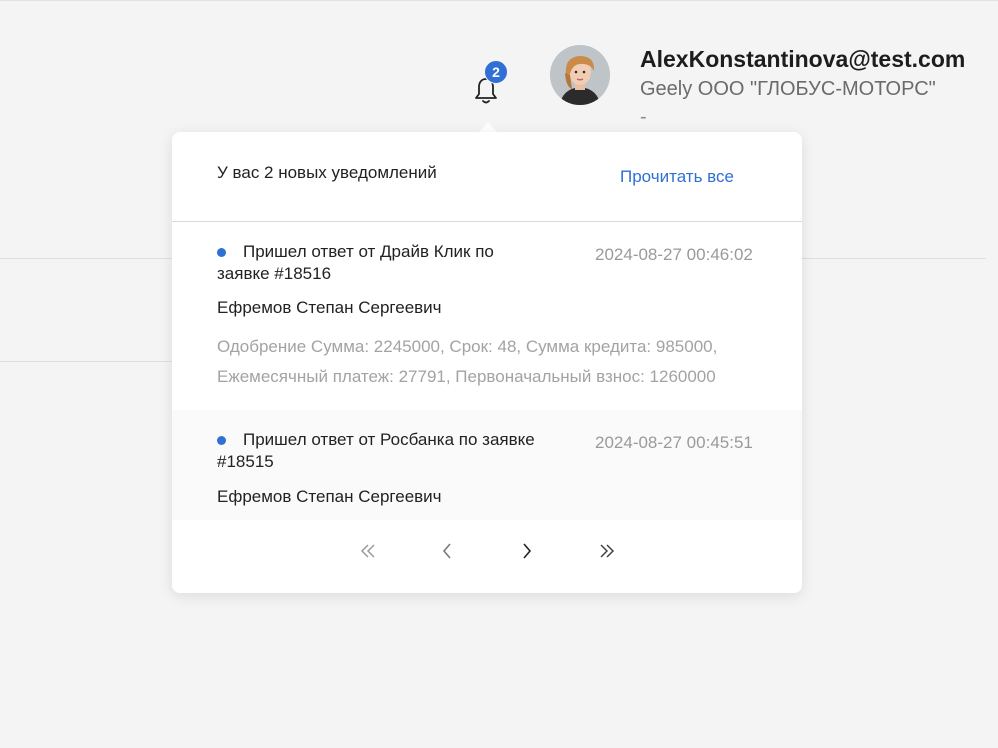 This screenshot has height=748, width=998. What do you see at coordinates (803, 59) in the screenshot?
I see `user-email: AlexKonstantinova@test.com` at bounding box center [803, 59].